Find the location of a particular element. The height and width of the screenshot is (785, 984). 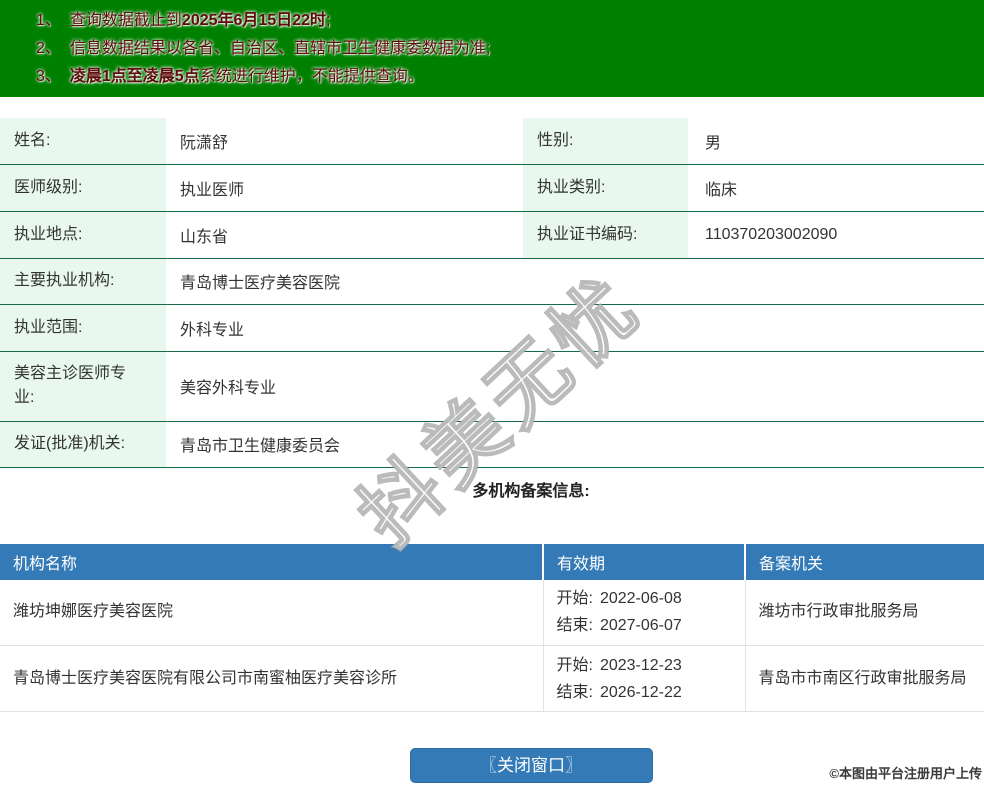

field-label-main-institution: 主要执业机构: is located at coordinates (83, 281).